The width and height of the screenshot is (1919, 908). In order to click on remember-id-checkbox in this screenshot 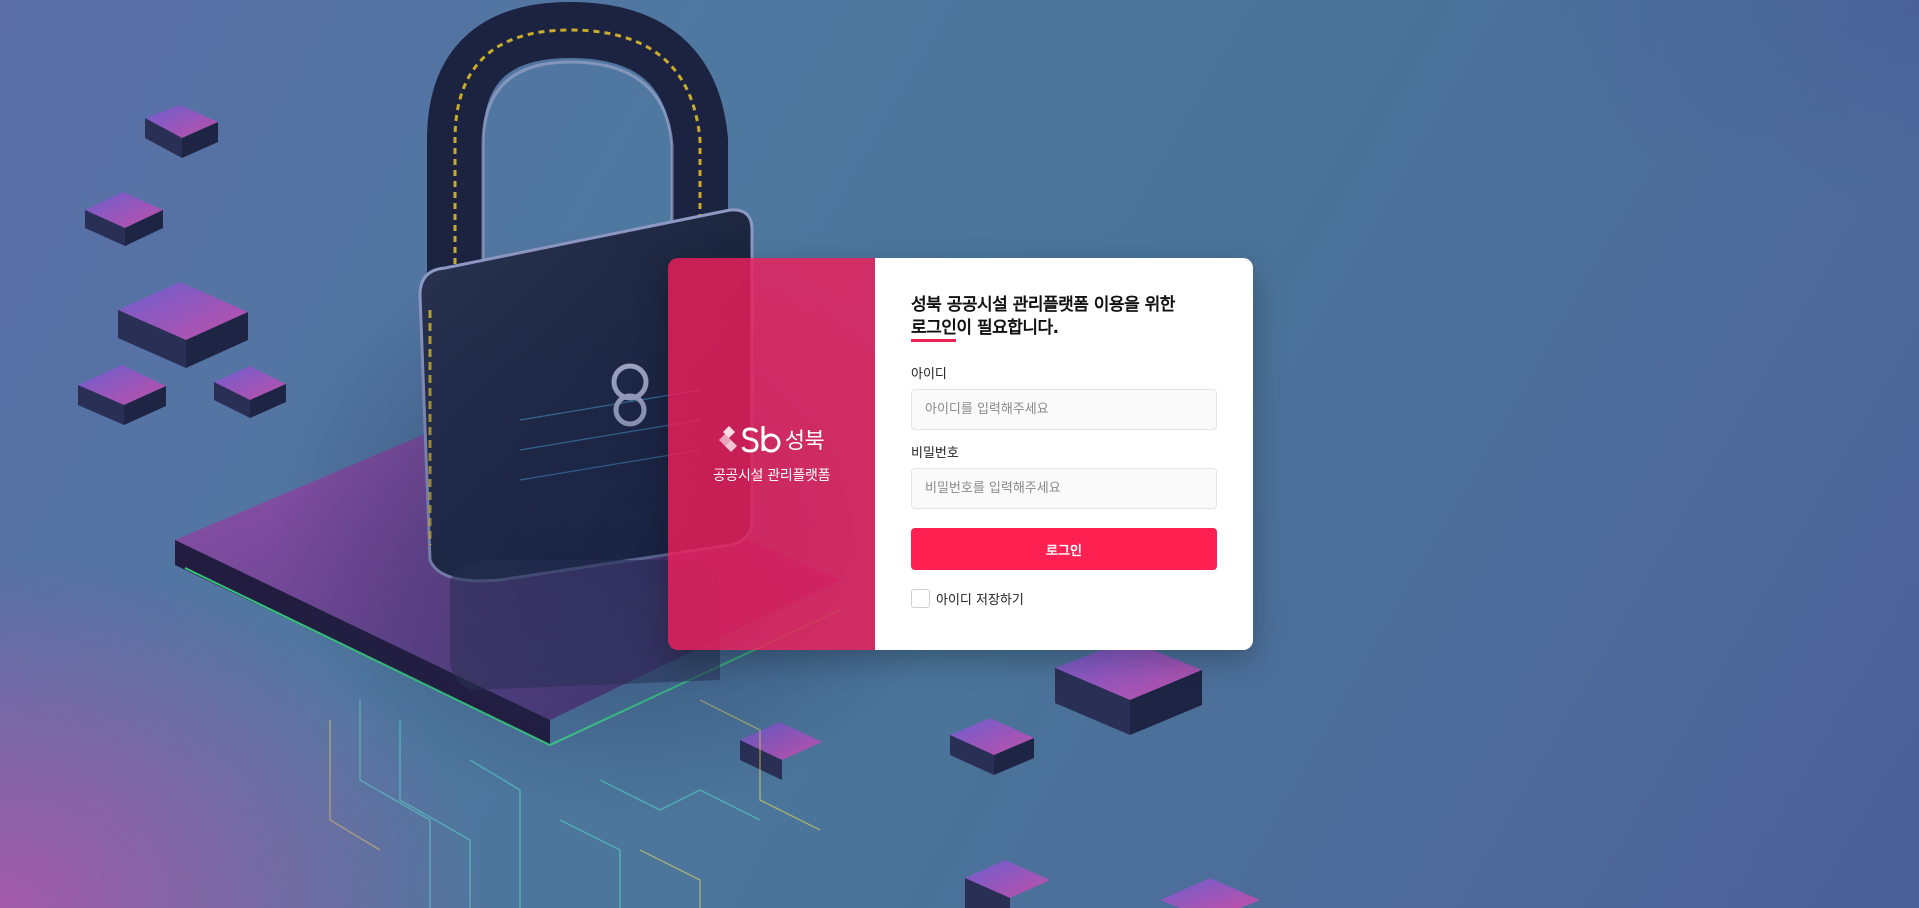, I will do `click(920, 598)`.